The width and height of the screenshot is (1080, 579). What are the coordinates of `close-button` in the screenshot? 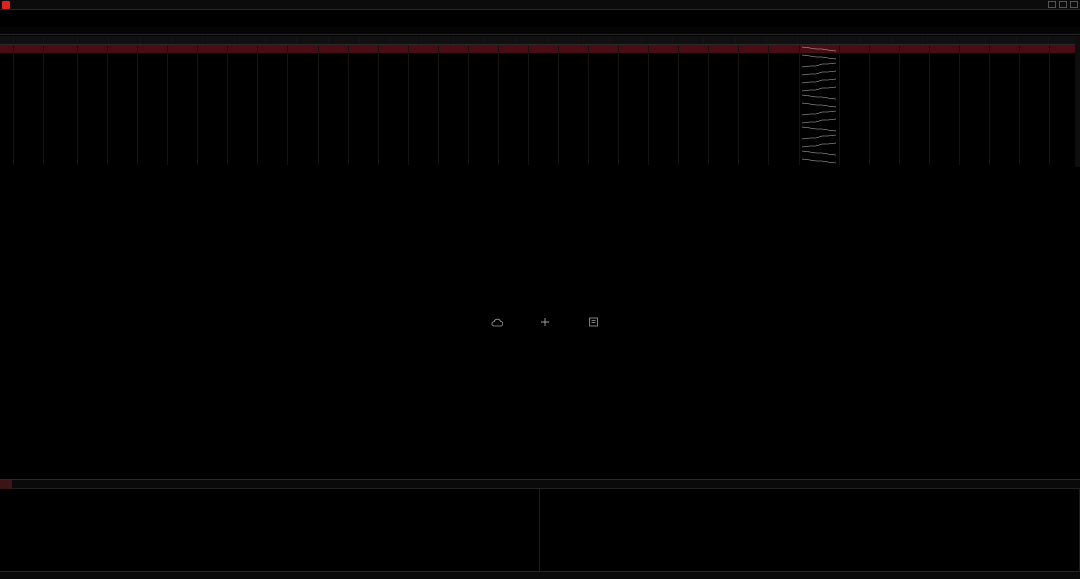 It's located at (1074, 4).